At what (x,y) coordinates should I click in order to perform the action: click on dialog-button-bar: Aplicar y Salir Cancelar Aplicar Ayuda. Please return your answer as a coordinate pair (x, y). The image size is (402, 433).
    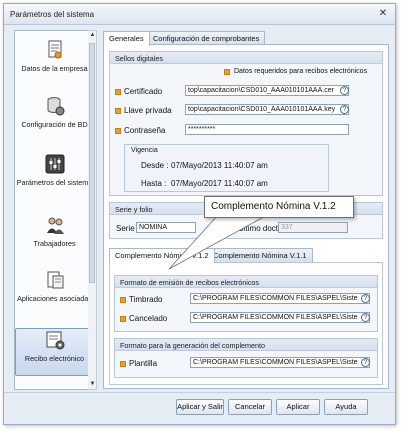
    Looking at the image, I should click on (199, 408).